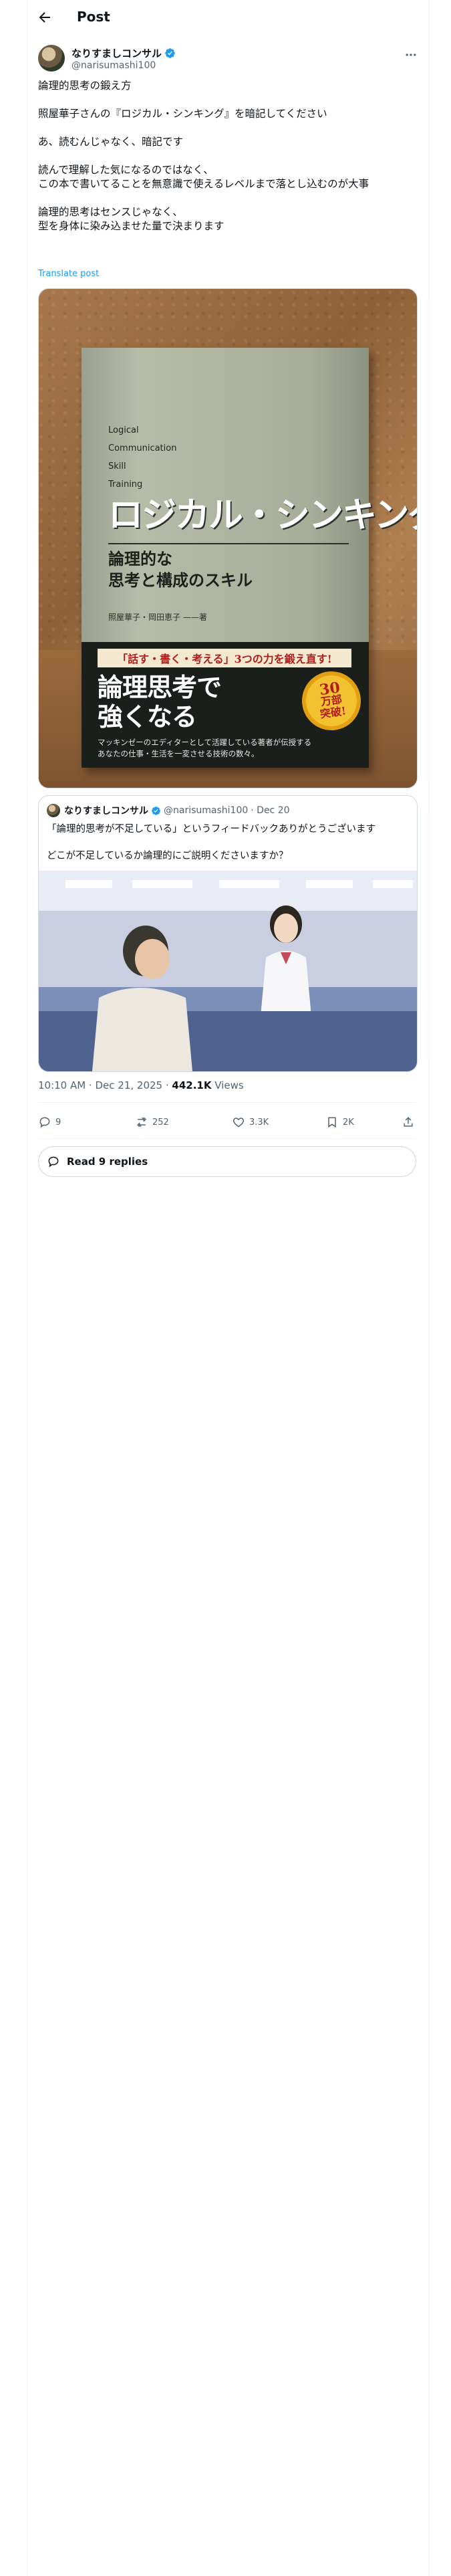 The image size is (451, 2576). What do you see at coordinates (228, 543) in the screenshot?
I see `book-title-rule` at bounding box center [228, 543].